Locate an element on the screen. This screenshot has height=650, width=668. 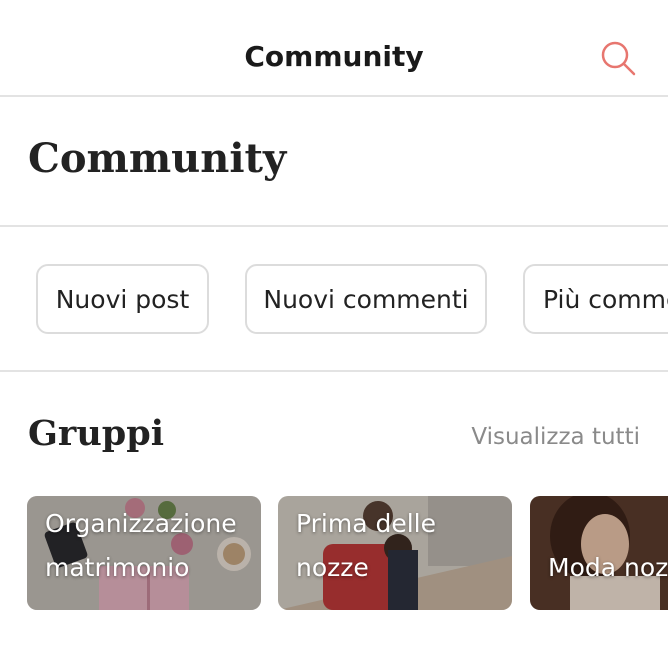
top-navigation-bar: Community is located at coordinates (334, 48).